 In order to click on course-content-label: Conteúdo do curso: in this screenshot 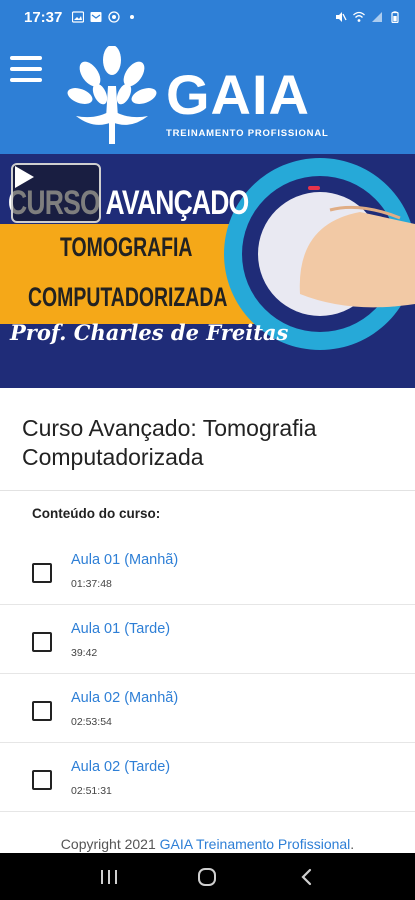, I will do `click(96, 513)`.